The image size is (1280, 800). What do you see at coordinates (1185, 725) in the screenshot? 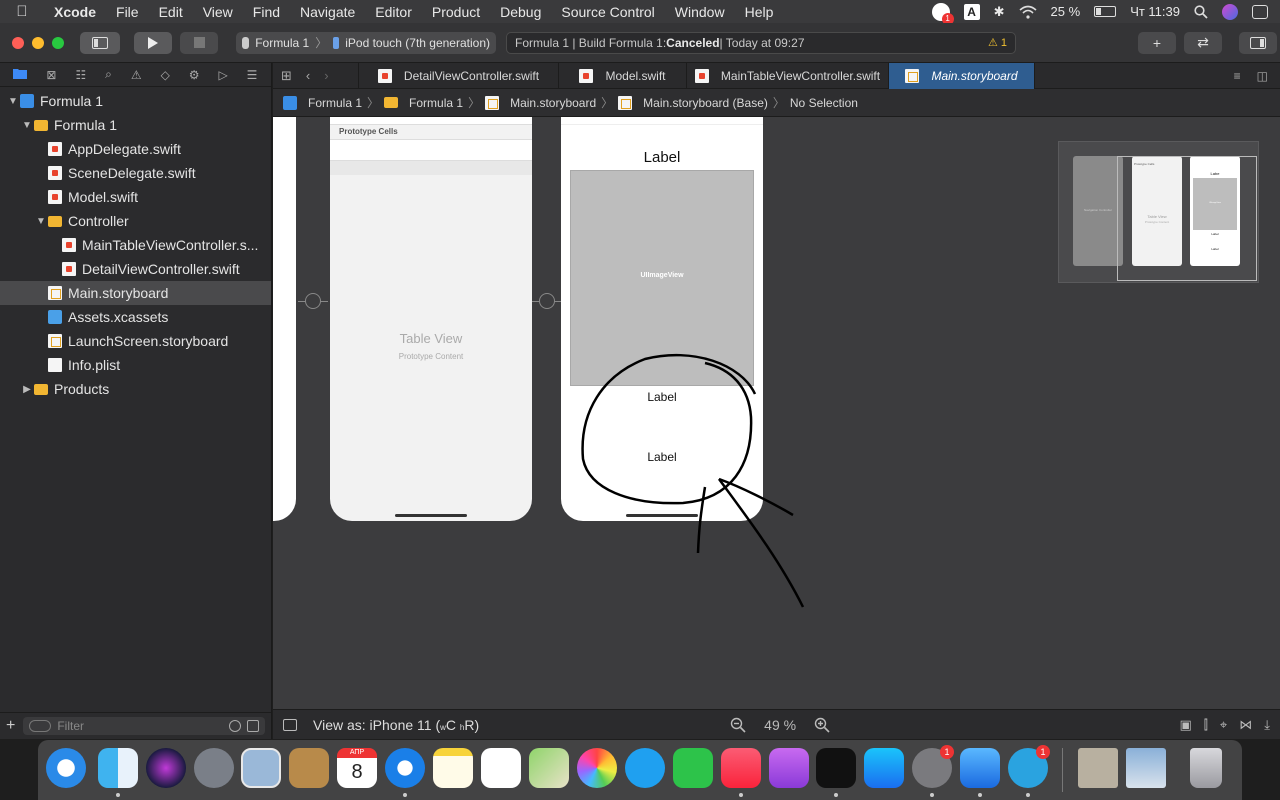
I see `update-frames-icon: ▣` at bounding box center [1185, 725].